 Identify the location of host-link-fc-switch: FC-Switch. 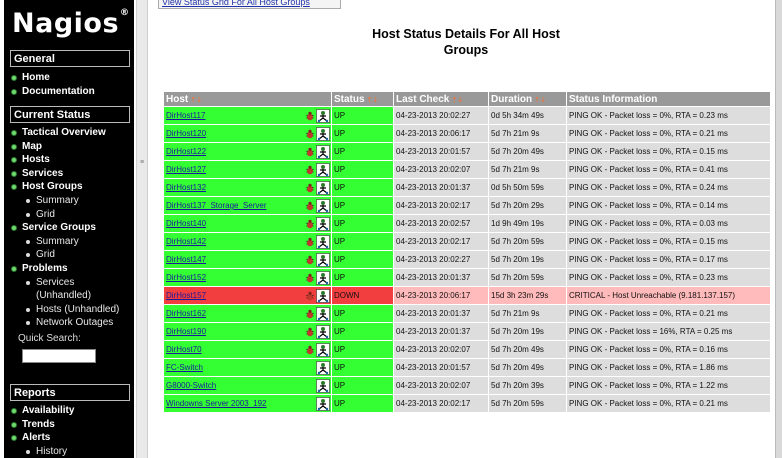
(184, 367).